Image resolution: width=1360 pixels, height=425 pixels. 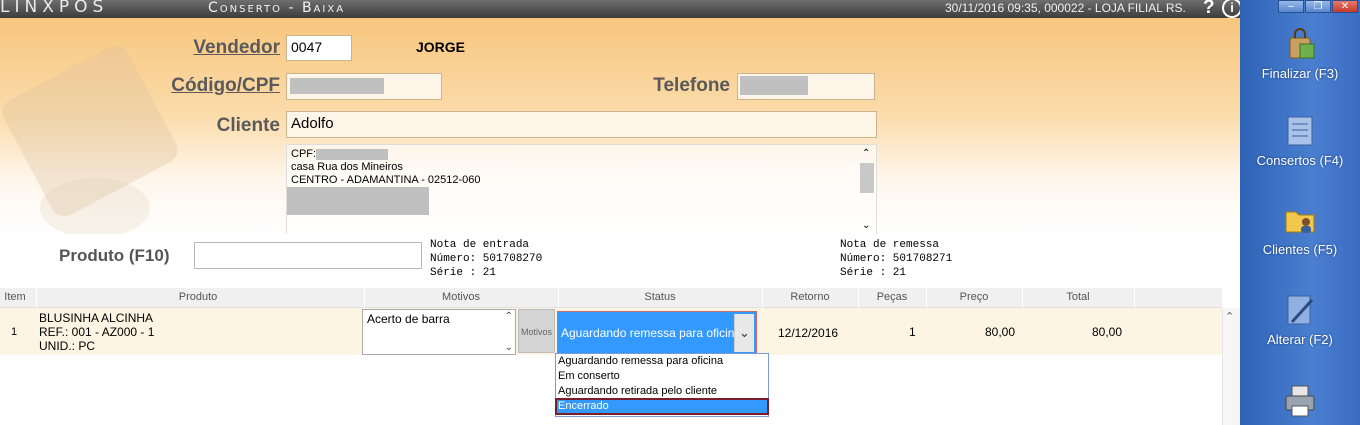 I want to click on col-retorno: Retorno, so click(x=810, y=297).